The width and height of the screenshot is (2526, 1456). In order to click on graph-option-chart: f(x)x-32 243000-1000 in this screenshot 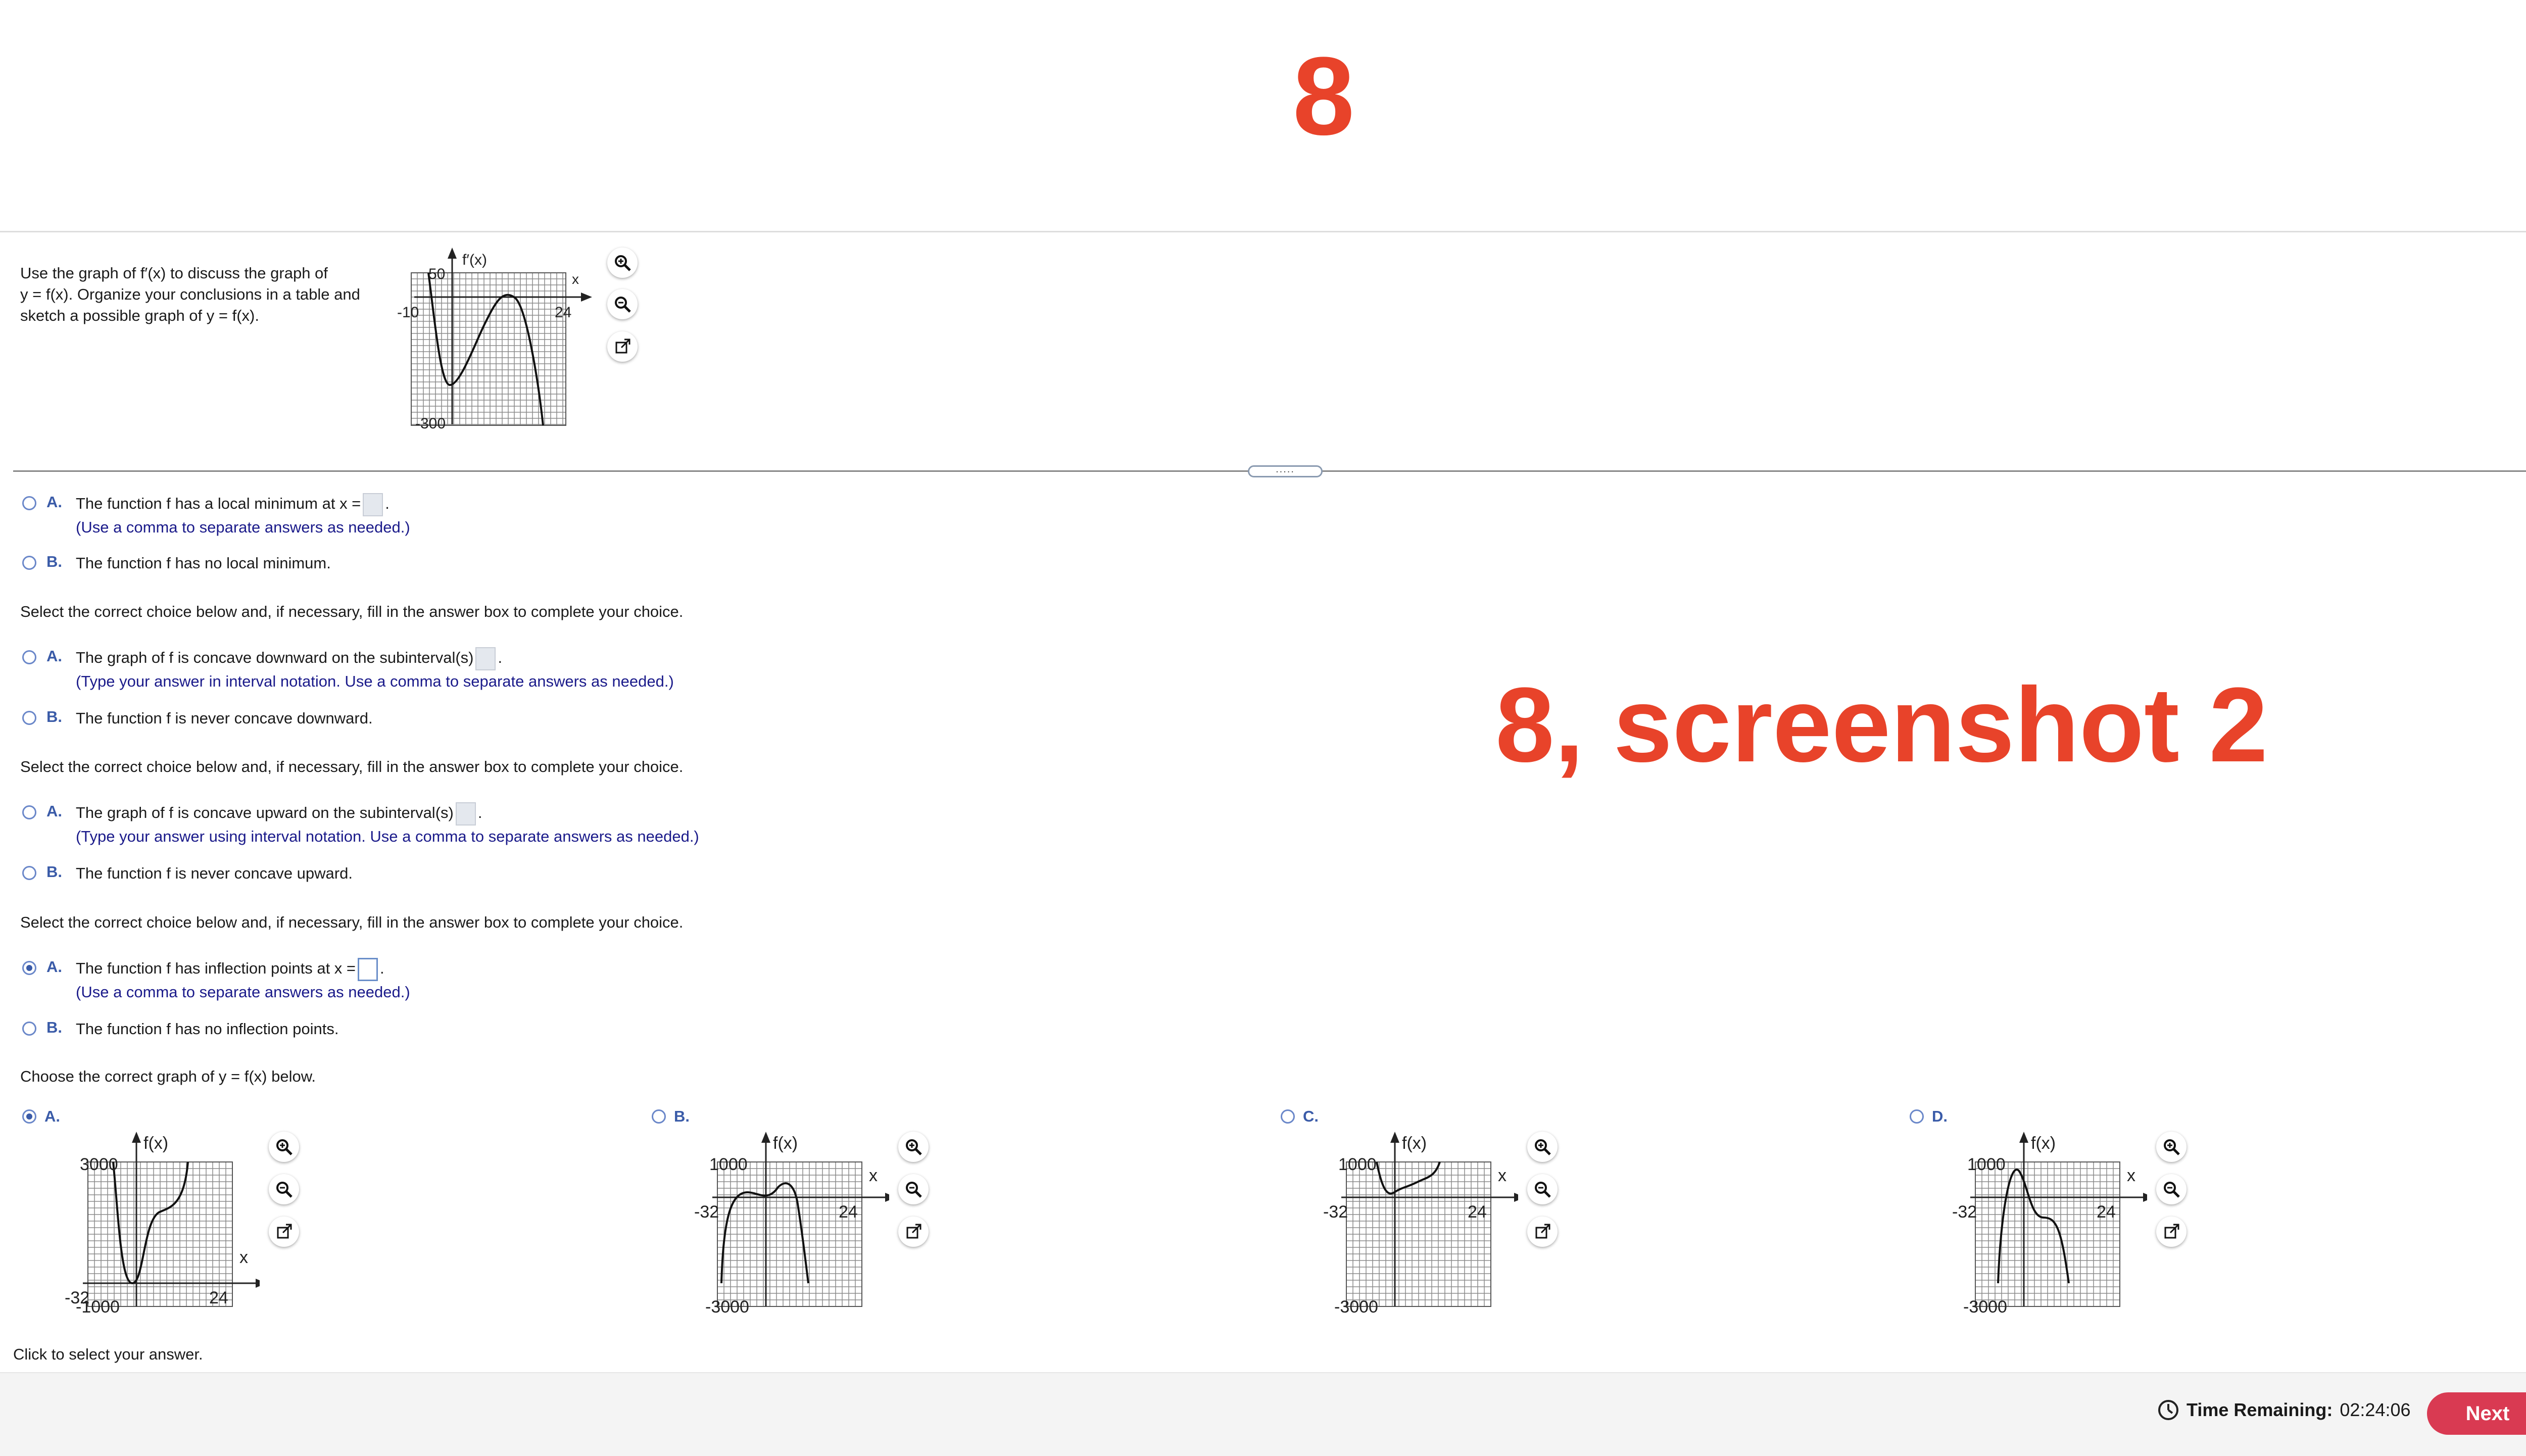, I will do `click(153, 1228)`.